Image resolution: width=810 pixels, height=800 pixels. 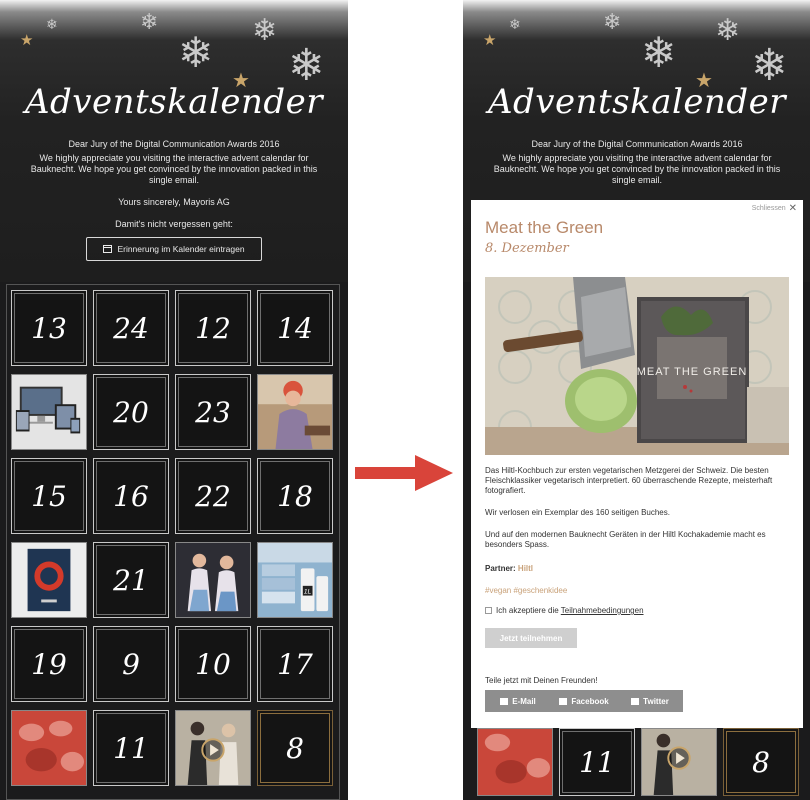 I want to click on signature: Yours sincerely, Mayoris AG, so click(x=174, y=202).